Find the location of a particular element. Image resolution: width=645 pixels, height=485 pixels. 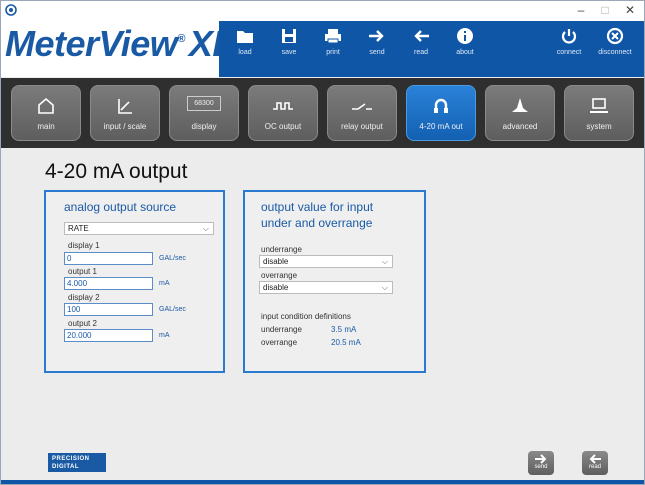

tab-main: main is located at coordinates (46, 113).